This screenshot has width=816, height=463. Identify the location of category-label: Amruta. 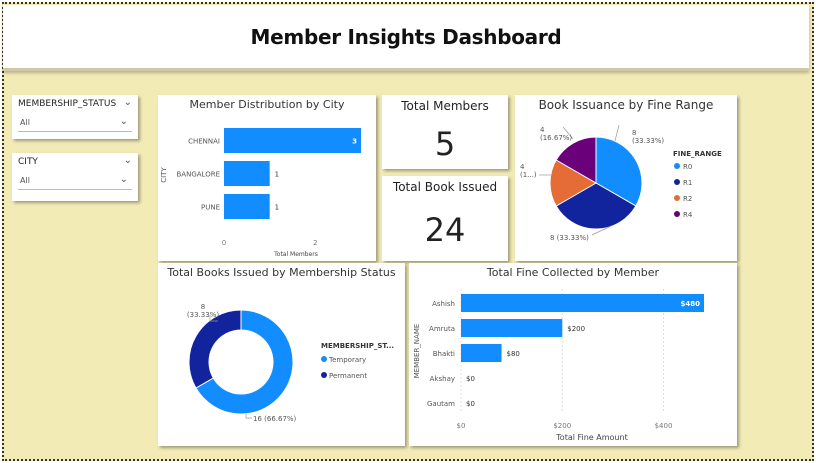
(442, 329).